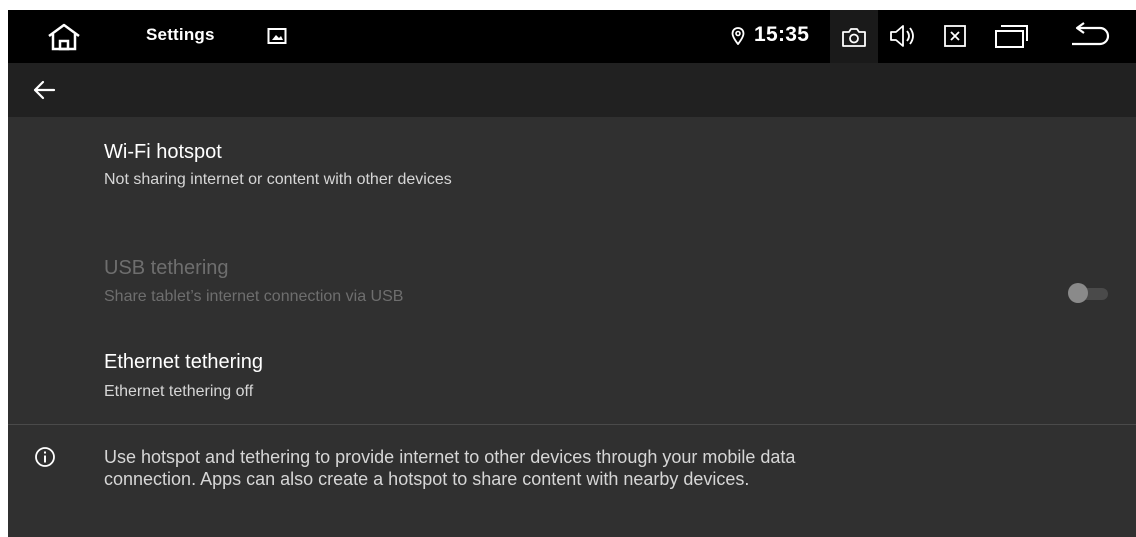 This screenshot has height=537, width=1136. I want to click on location-icon, so click(738, 36).